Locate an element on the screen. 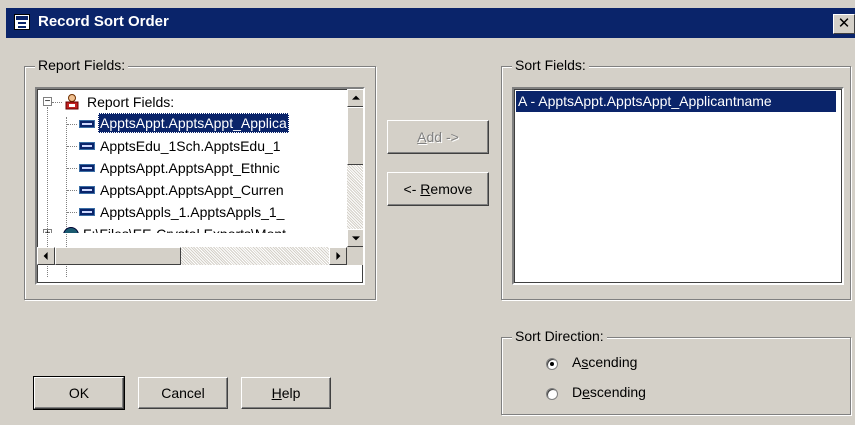 The height and width of the screenshot is (425, 855). title-bar: Record Sort Order ✕ is located at coordinates (430, 23).